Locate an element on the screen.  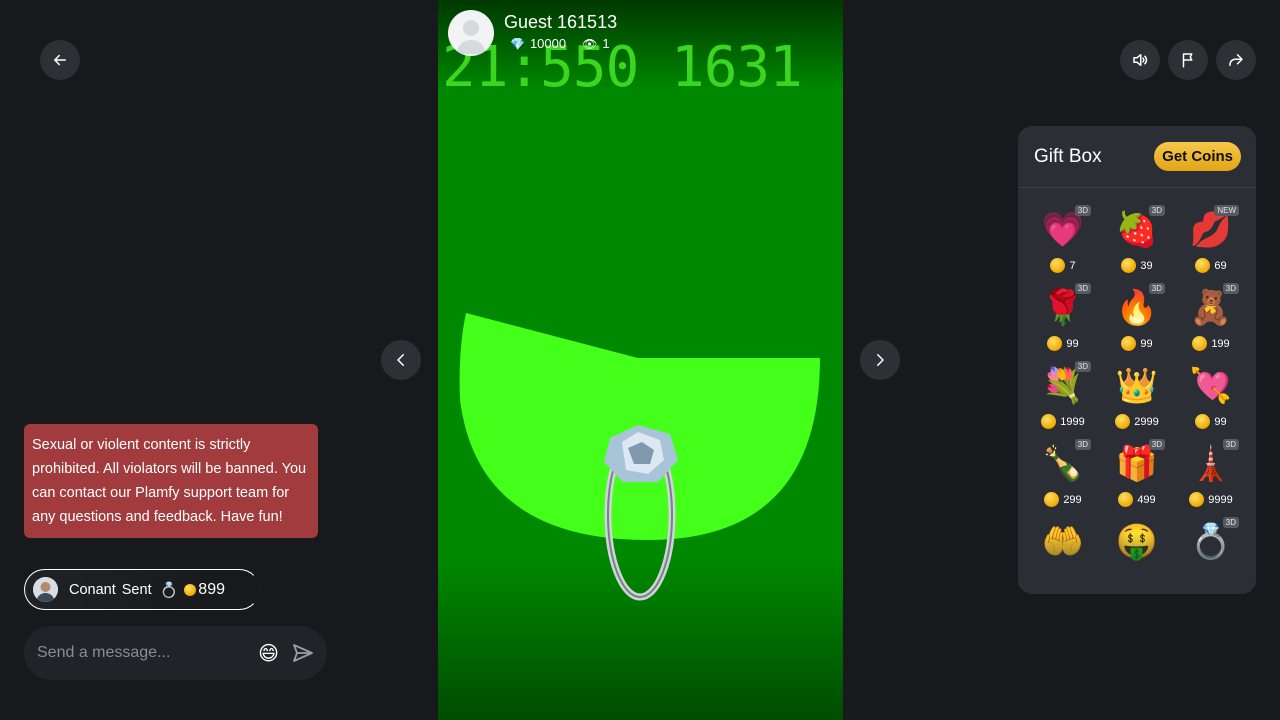
gift-item-money-face: 🤑 is located at coordinates (1137, 551).